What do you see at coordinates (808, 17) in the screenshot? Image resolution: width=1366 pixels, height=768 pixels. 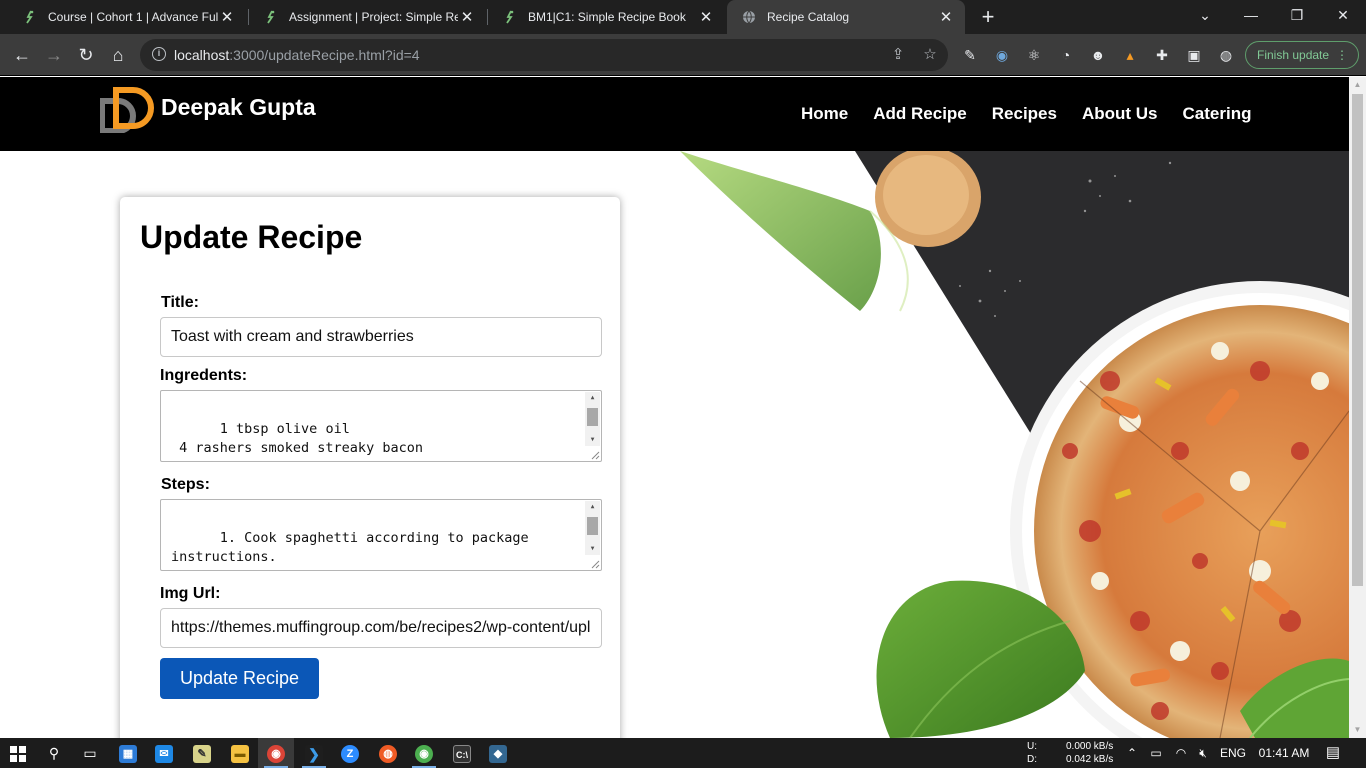 I see `tab-title: Recipe Catalog` at bounding box center [808, 17].